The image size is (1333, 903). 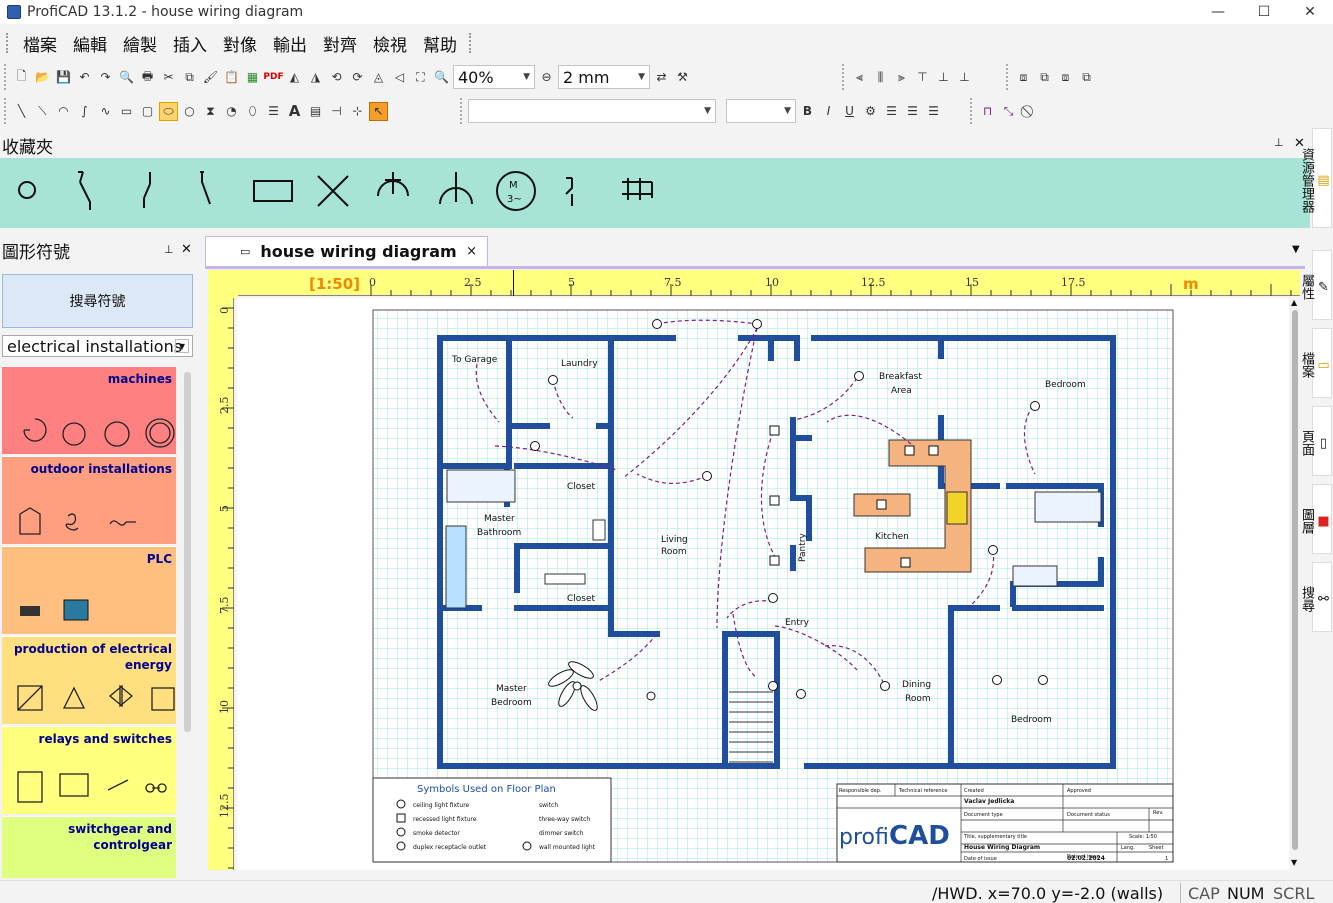 I want to click on ungroup-icon: ⧉, so click(x=1086, y=77).